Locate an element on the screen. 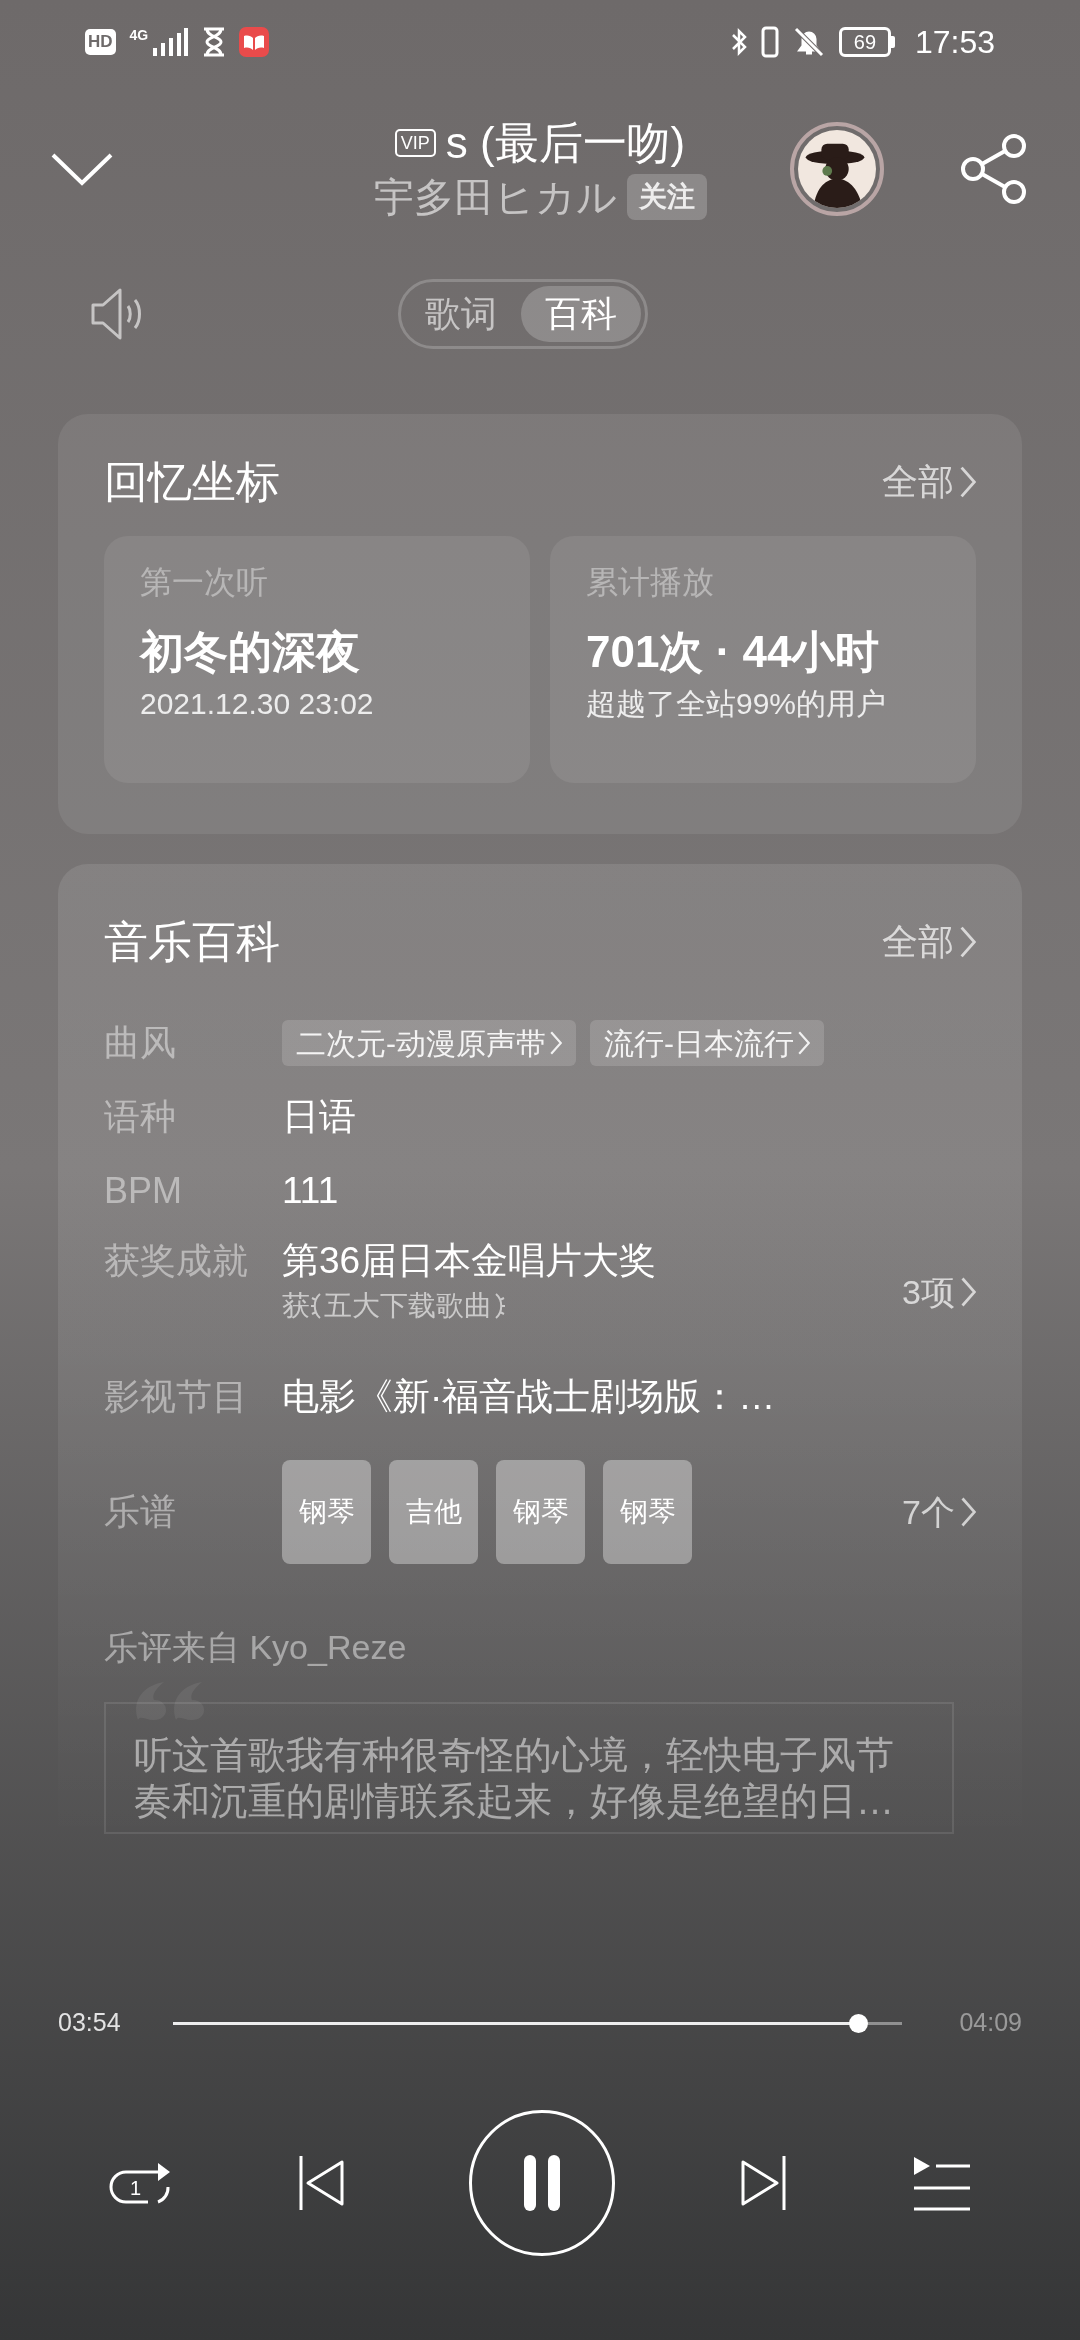 The height and width of the screenshot is (2340, 1080). pause-button is located at coordinates (542, 2183).